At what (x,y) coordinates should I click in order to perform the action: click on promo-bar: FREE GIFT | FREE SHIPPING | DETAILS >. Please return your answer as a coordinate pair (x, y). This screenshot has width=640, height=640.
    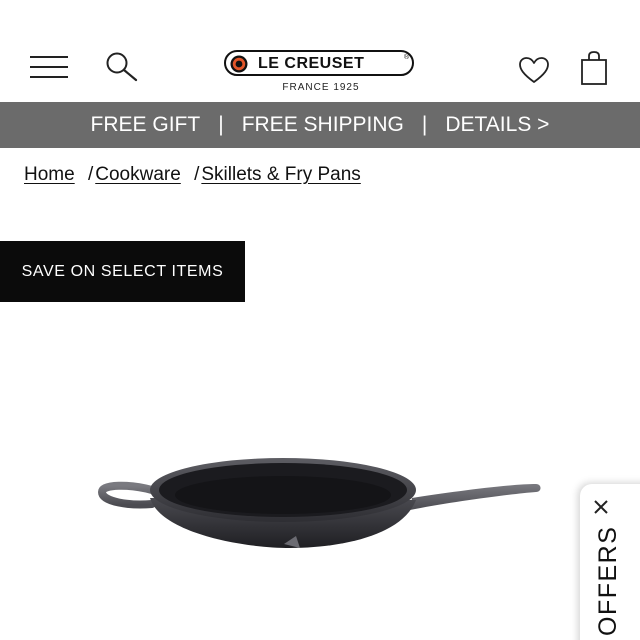
    Looking at the image, I should click on (320, 125).